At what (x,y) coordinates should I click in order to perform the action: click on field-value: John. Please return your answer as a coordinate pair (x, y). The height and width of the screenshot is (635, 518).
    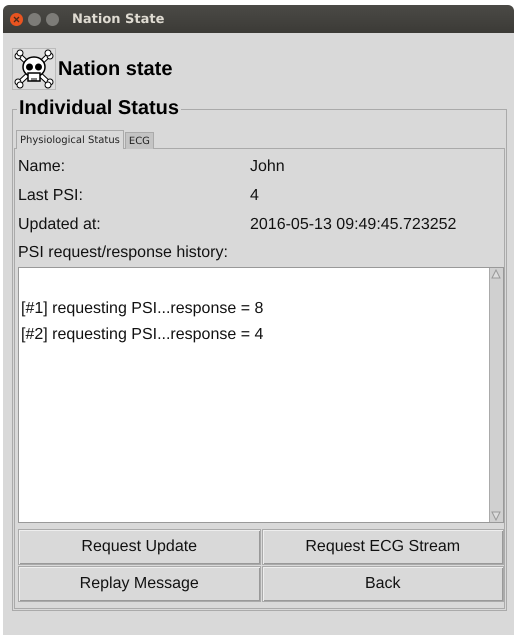
    Looking at the image, I should click on (268, 167).